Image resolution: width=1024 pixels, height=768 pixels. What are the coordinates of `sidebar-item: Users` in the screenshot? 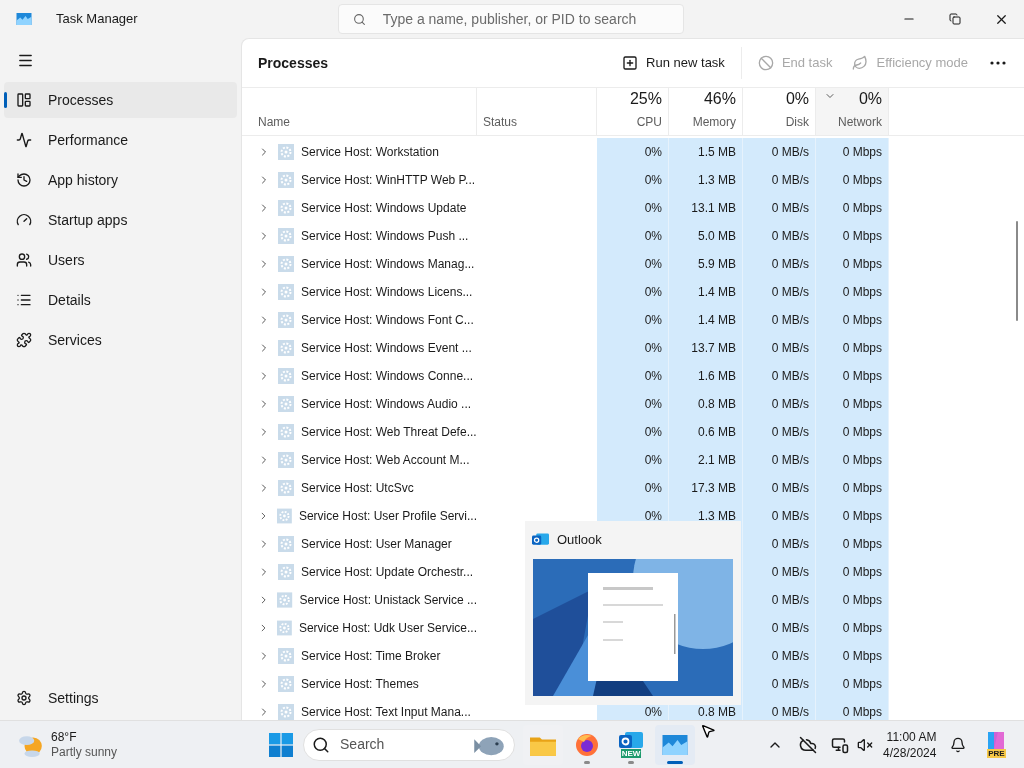 It's located at (120, 260).